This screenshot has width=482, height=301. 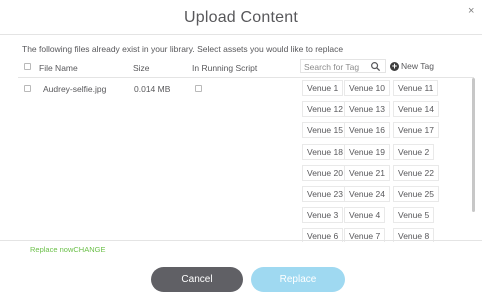 What do you see at coordinates (367, 88) in the screenshot?
I see `tag-chip: Venue 10` at bounding box center [367, 88].